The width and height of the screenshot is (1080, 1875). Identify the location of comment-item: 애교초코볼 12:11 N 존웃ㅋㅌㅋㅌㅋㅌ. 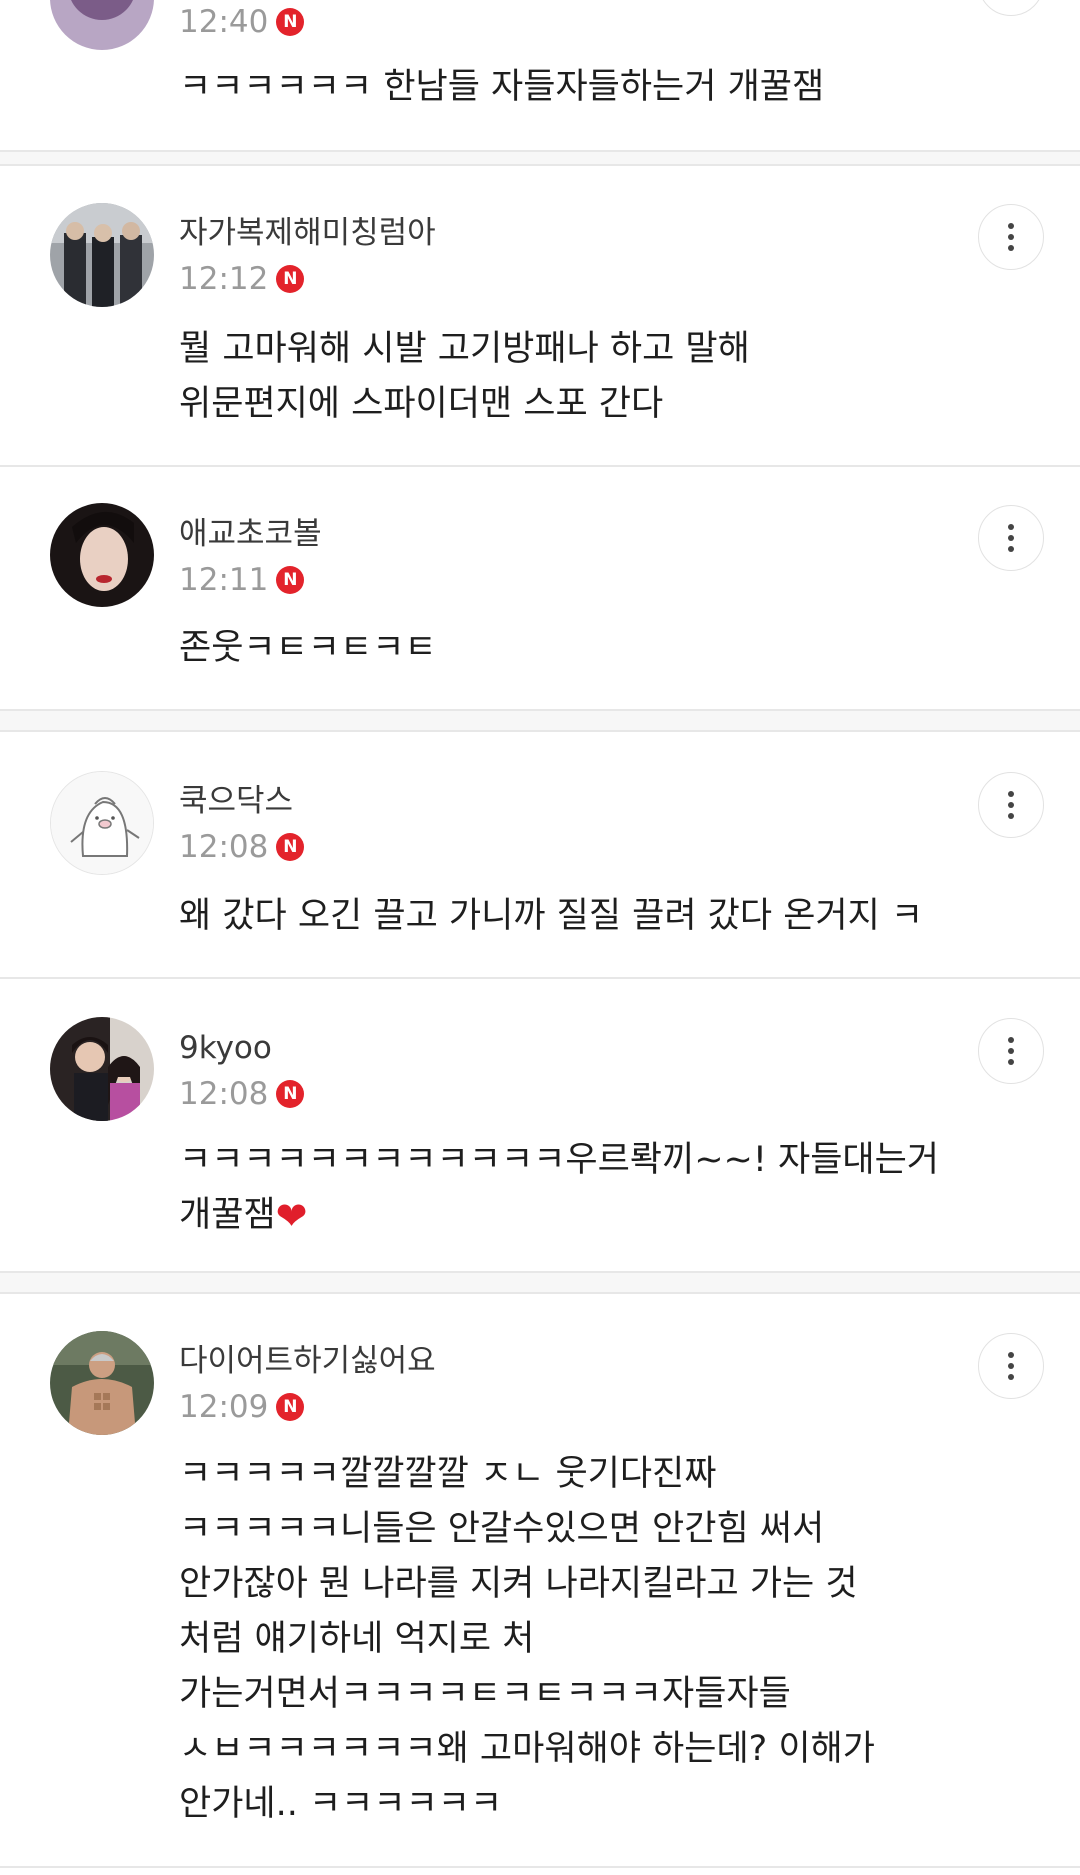
(540, 587).